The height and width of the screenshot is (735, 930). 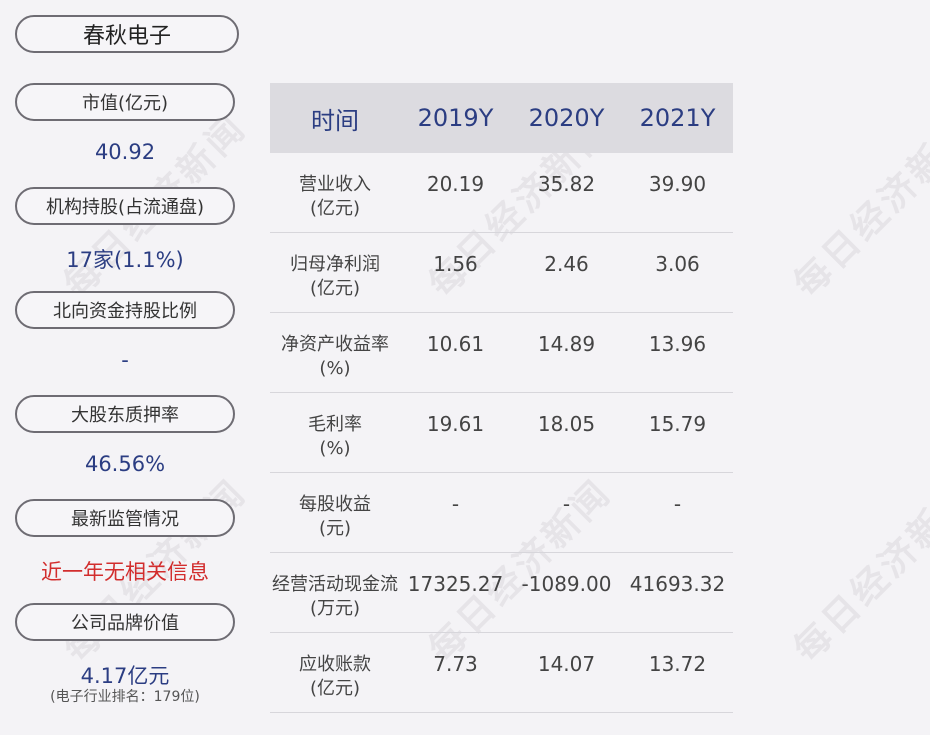 What do you see at coordinates (335, 276) in the screenshot?
I see `row-label: 归母净利润 (亿元)` at bounding box center [335, 276].